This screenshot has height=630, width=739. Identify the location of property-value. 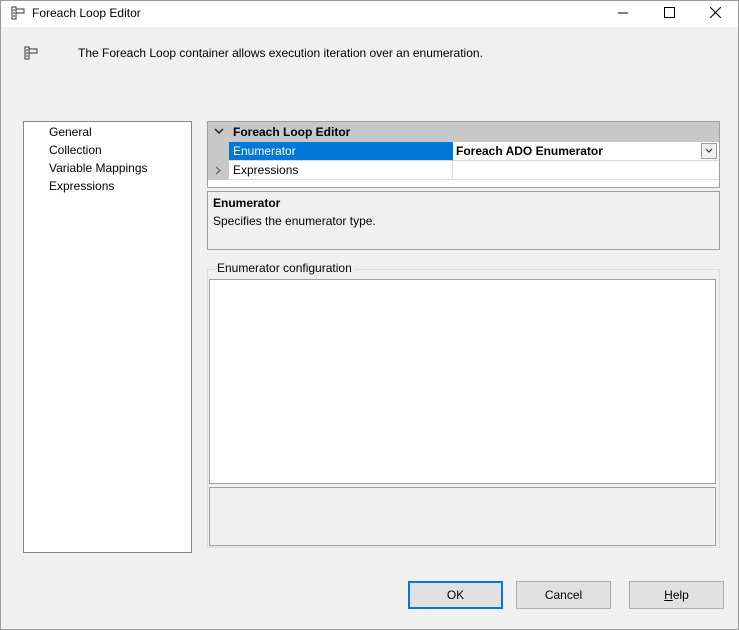
(586, 170).